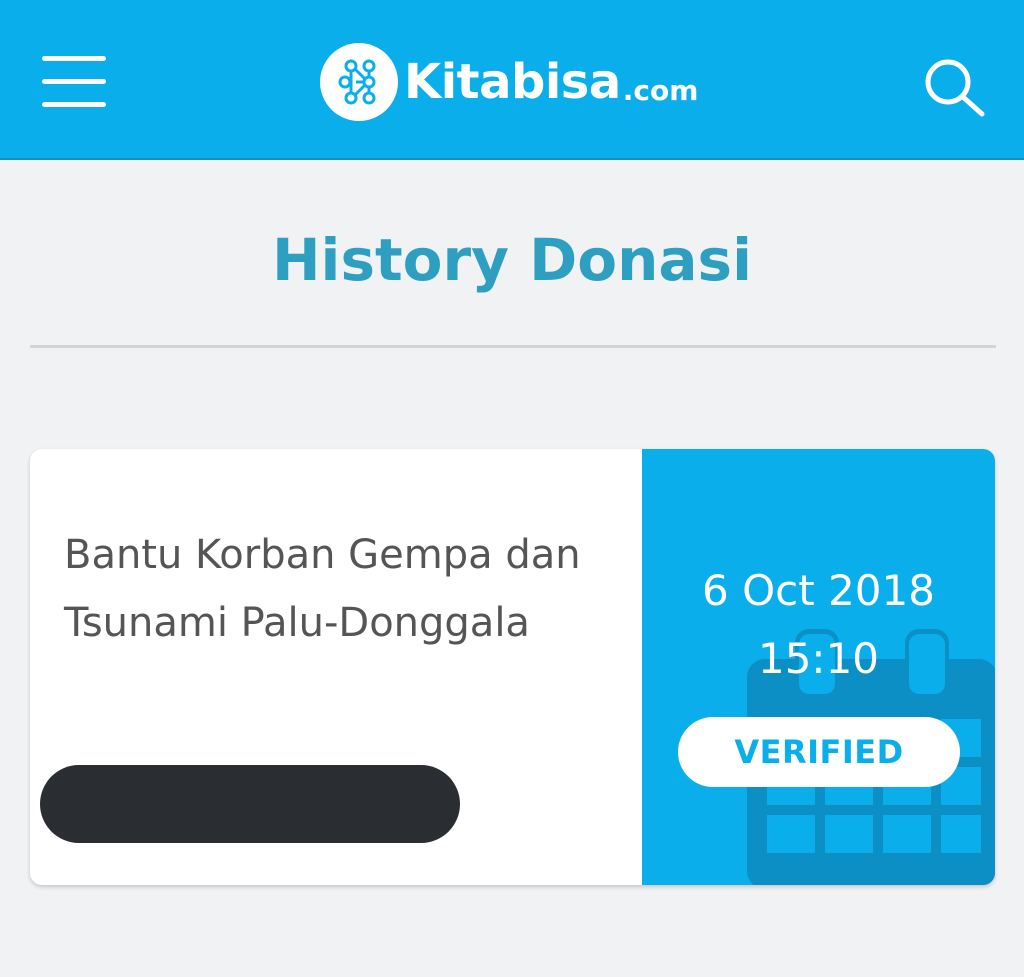 The width and height of the screenshot is (1024, 977). What do you see at coordinates (818, 590) in the screenshot?
I see `donation-date: 6 Oct 2018` at bounding box center [818, 590].